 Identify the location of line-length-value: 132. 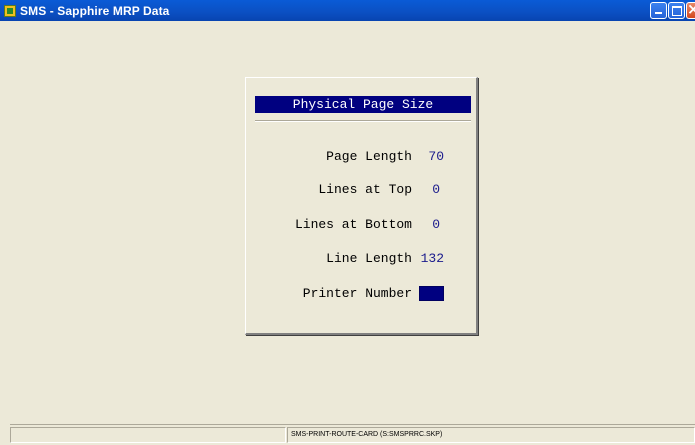
(428, 259).